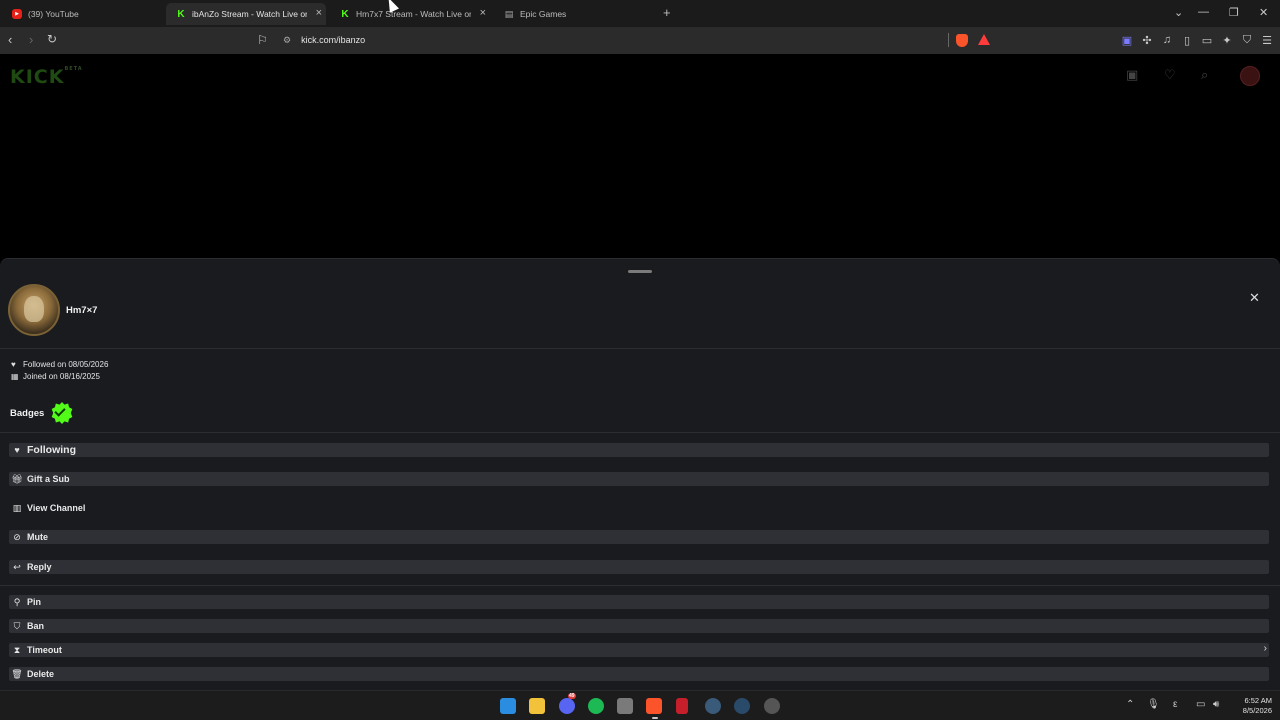 The width and height of the screenshot is (1280, 720). I want to click on username: Hm7×7, so click(81, 310).